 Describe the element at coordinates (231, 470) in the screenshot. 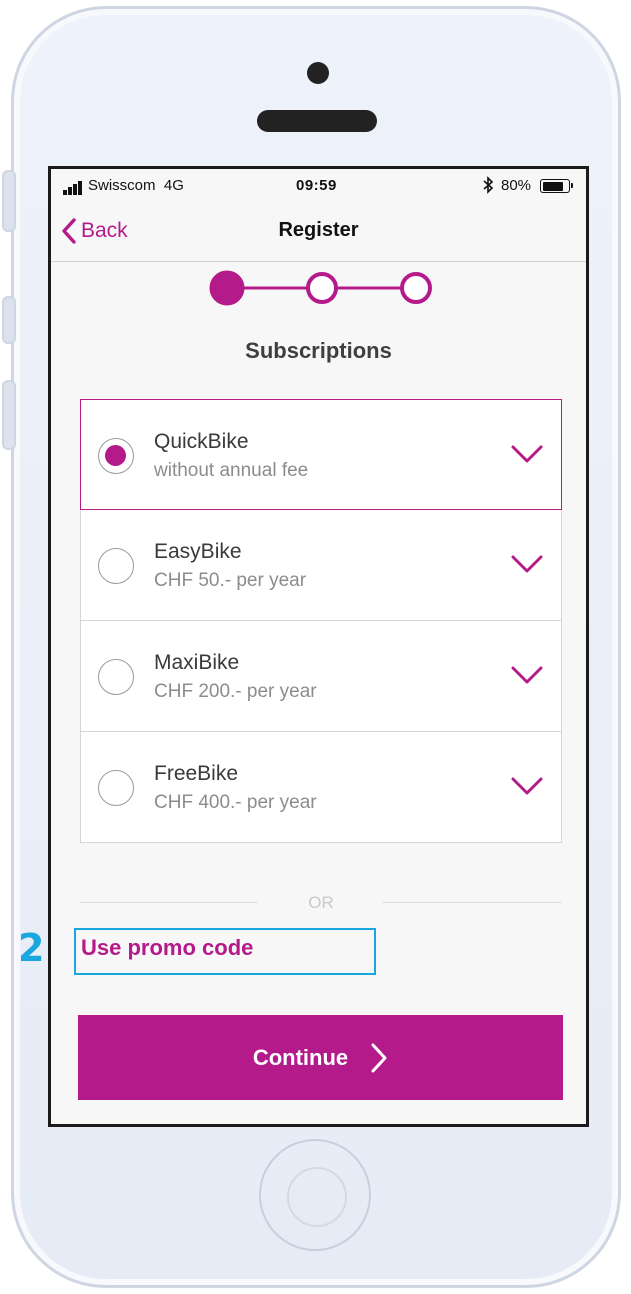

I see `plan-price: without annual fee` at that location.